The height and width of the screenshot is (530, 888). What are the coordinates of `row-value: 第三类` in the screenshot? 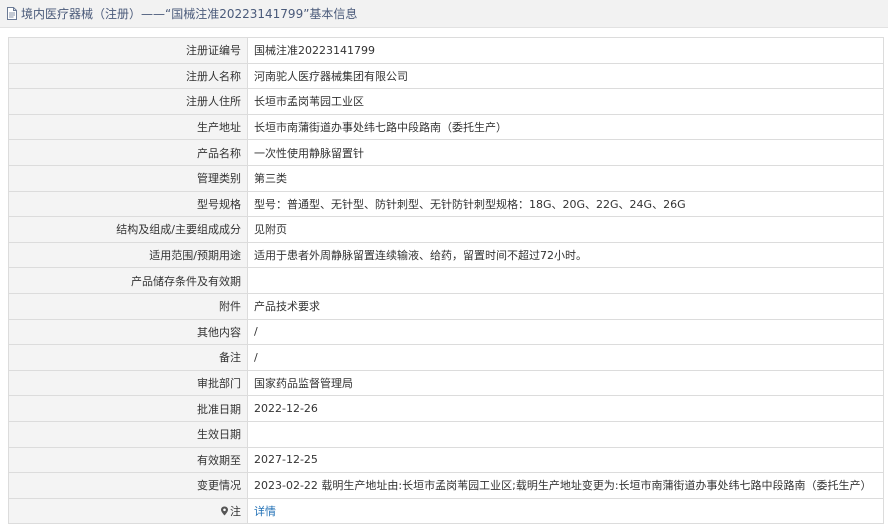 It's located at (565, 178).